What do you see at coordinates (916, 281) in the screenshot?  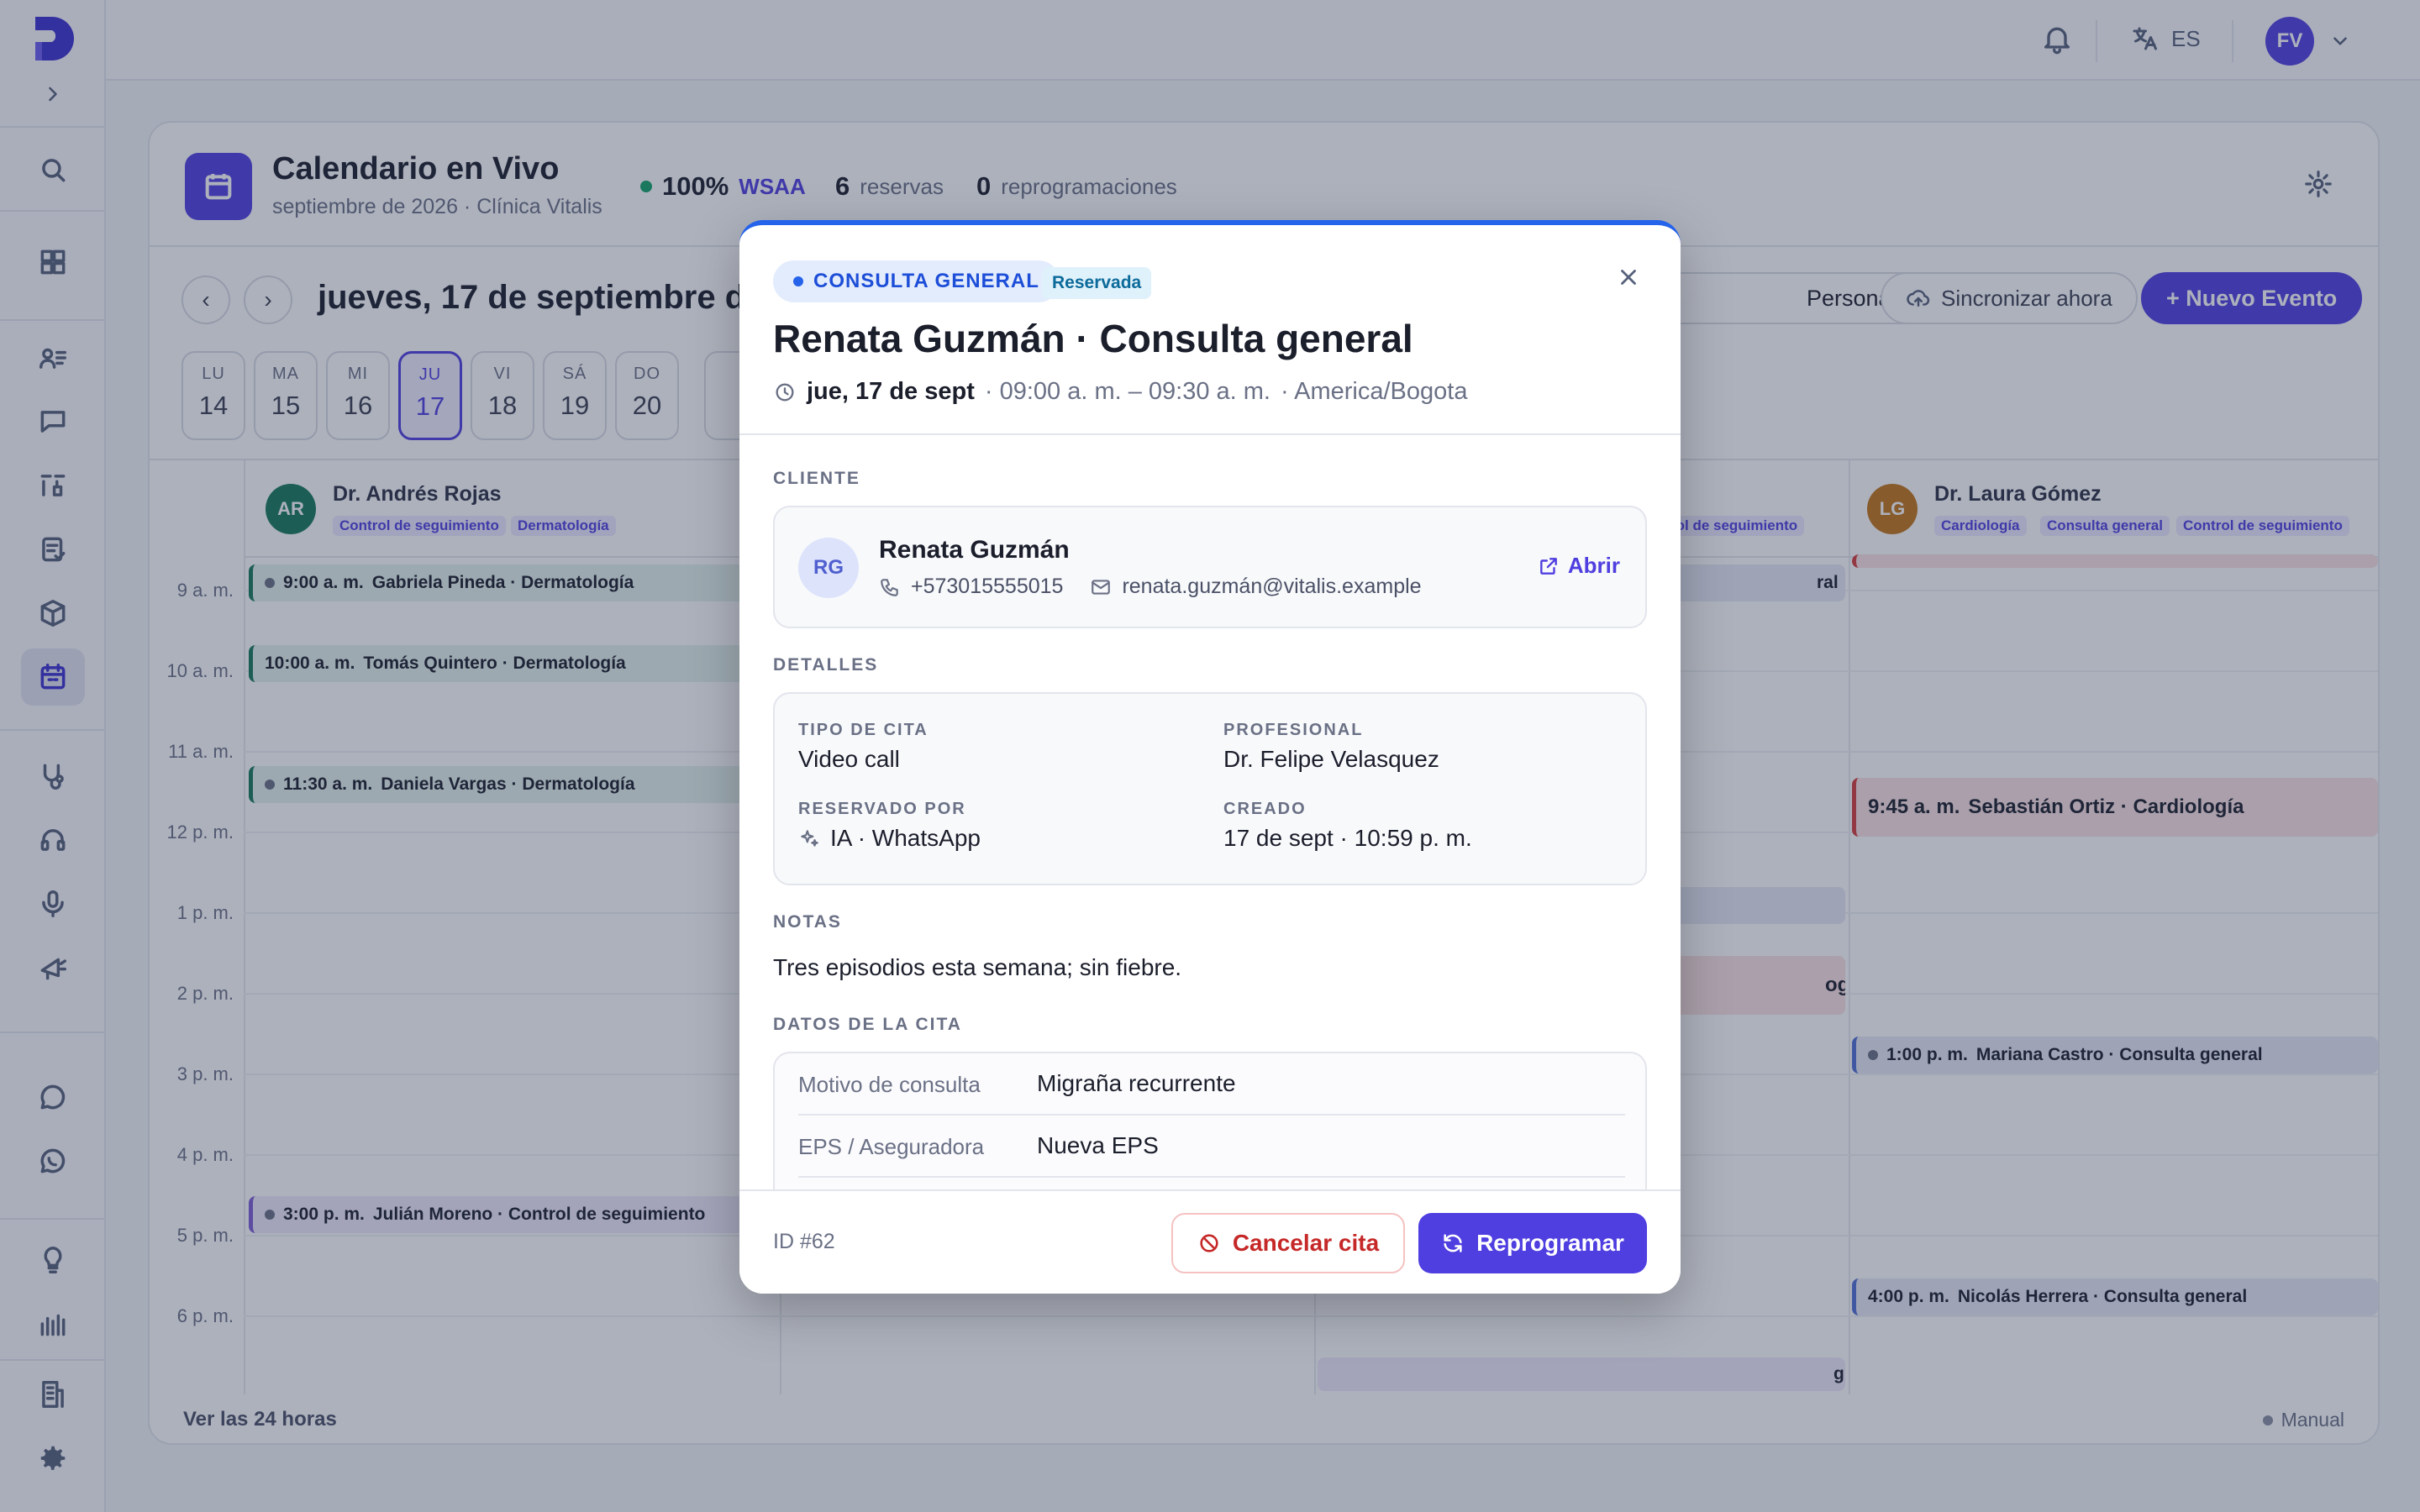 I see `appointment-type-chip: CONSULTA GENERAL` at bounding box center [916, 281].